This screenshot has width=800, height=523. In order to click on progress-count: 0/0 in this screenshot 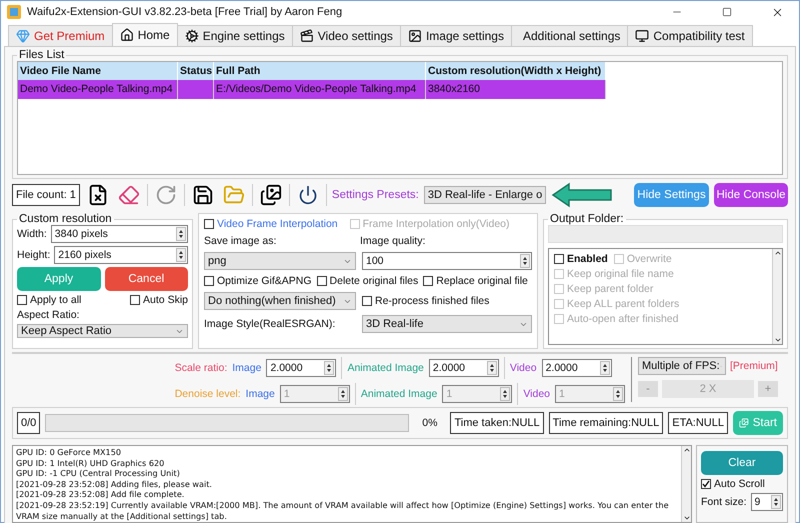, I will do `click(28, 423)`.